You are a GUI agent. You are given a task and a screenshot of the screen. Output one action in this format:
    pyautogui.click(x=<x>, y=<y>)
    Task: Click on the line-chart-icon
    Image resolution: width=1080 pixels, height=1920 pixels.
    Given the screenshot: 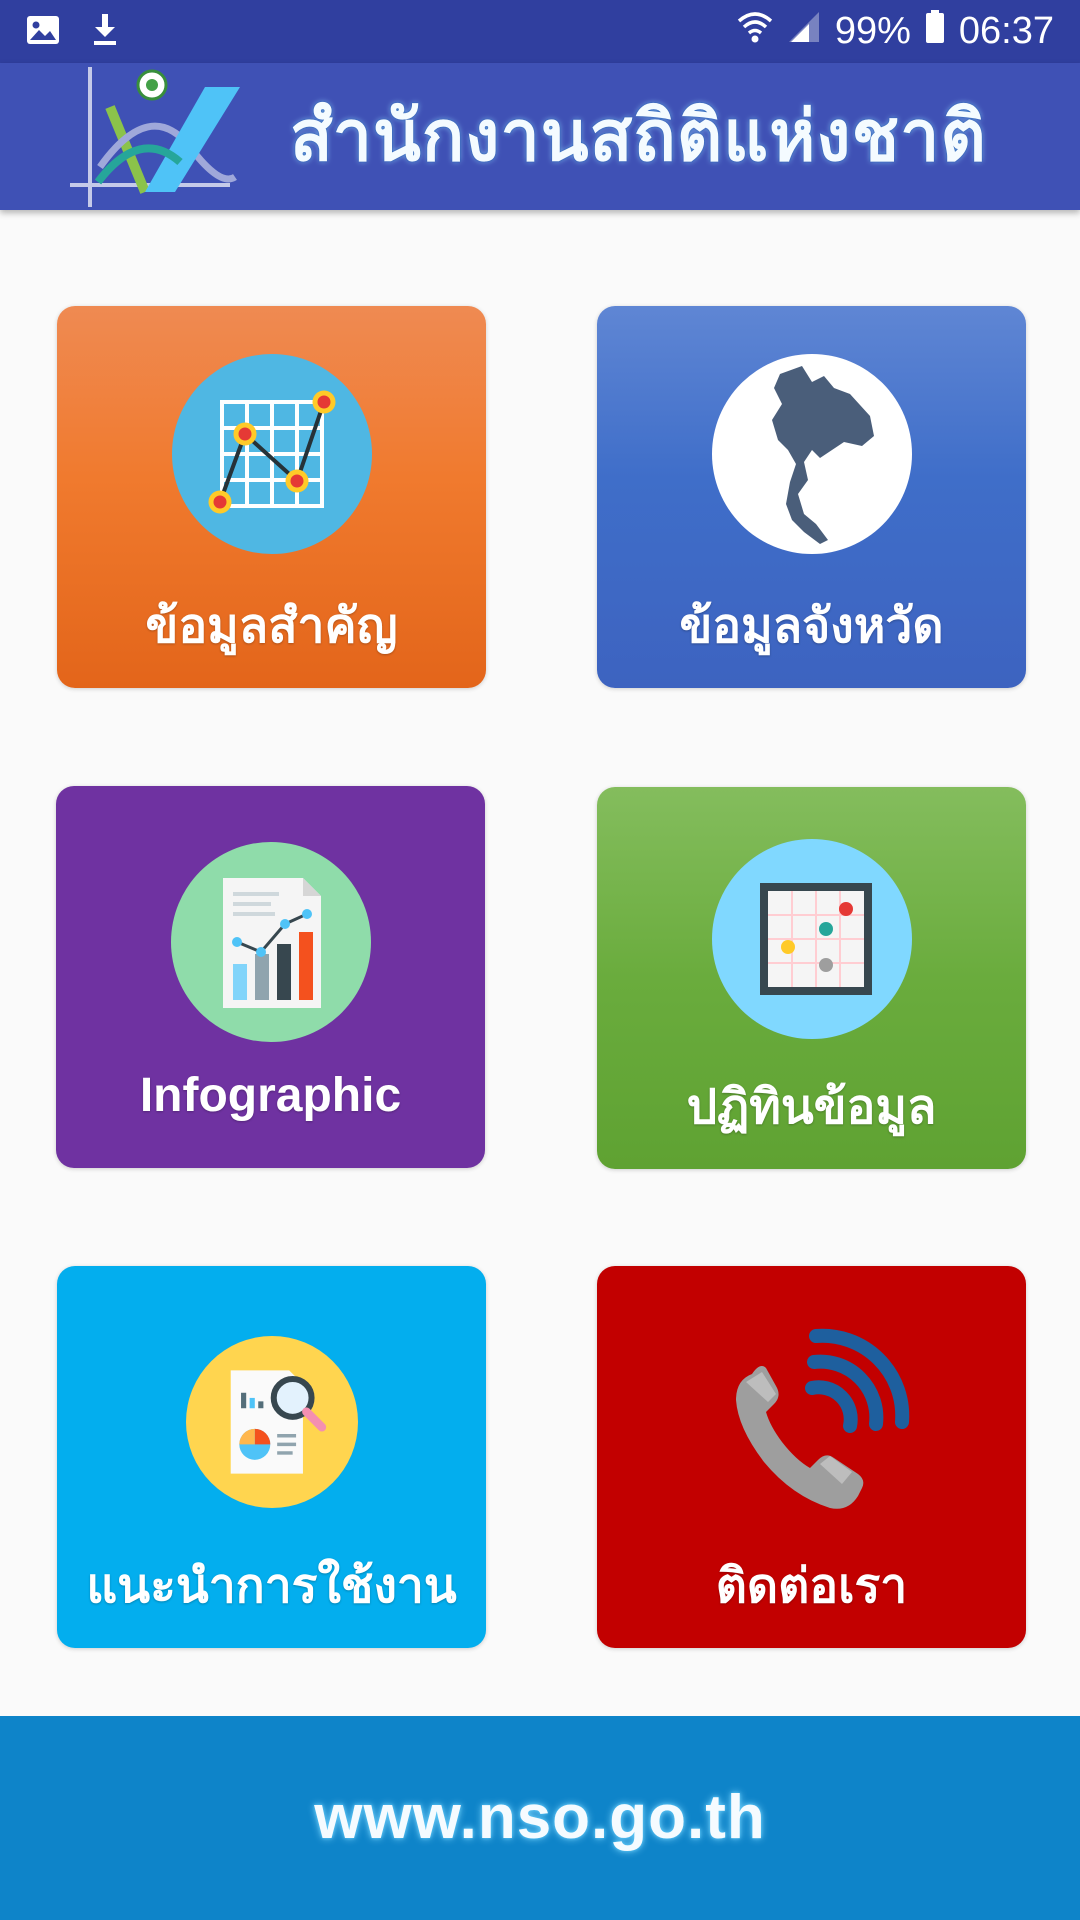 What is the action you would take?
    pyautogui.click(x=271, y=454)
    